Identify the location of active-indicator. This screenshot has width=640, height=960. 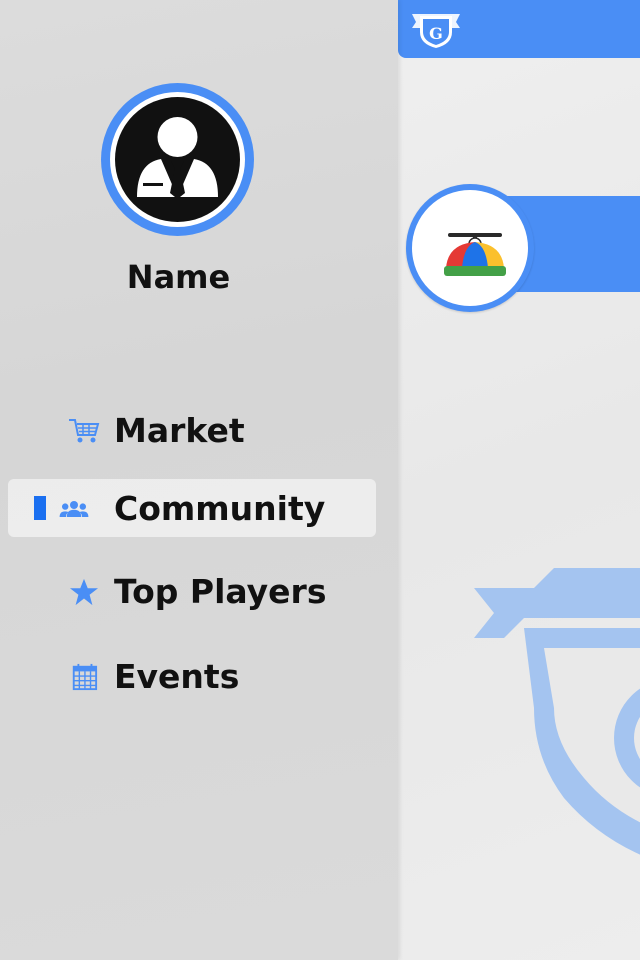
(40, 508).